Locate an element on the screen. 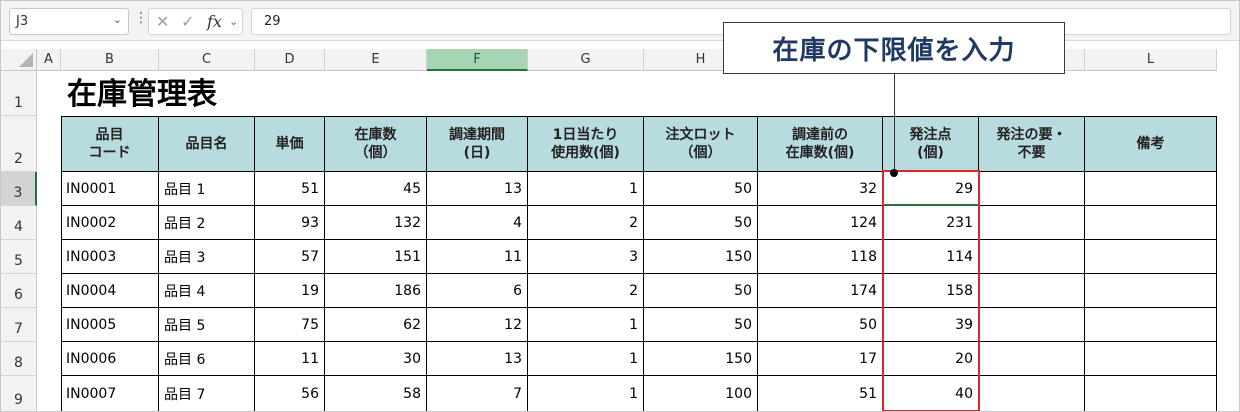 The height and width of the screenshot is (412, 1240). row-header-4: 4 is located at coordinates (19, 223).